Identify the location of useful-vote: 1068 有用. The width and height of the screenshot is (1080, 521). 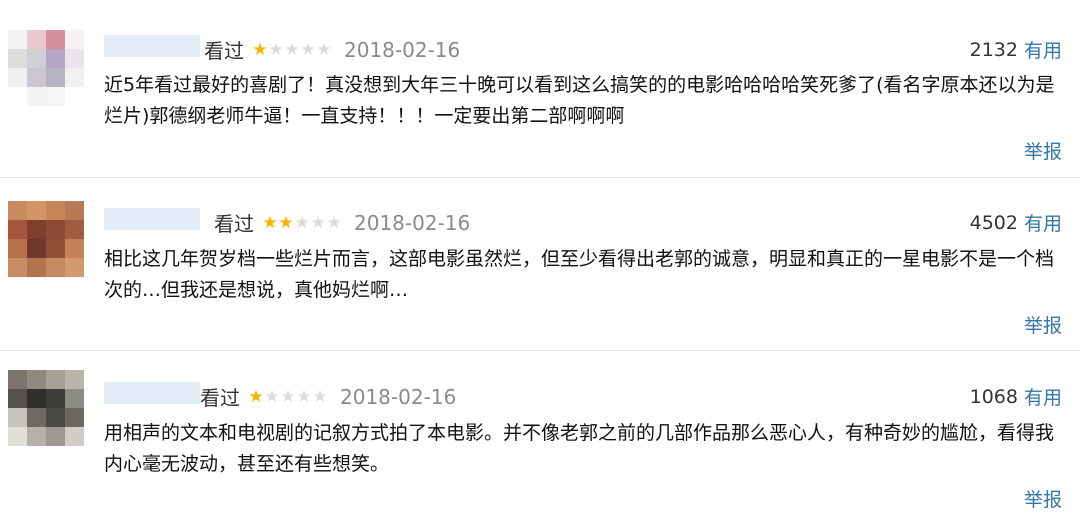
(1016, 396).